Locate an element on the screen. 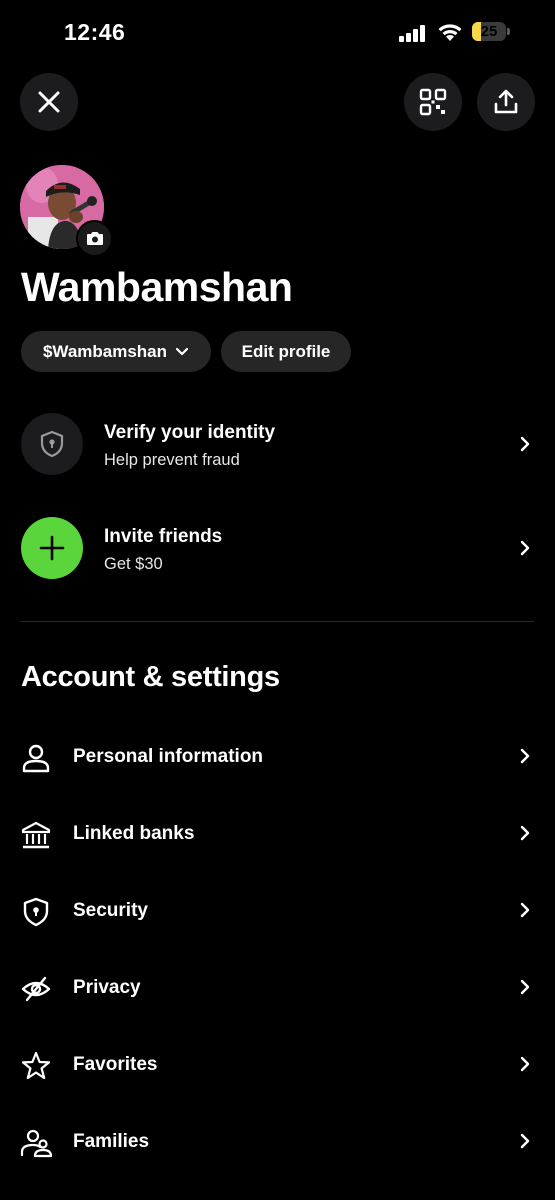 The height and width of the screenshot is (1200, 555). edit-profile-label: Edit profile is located at coordinates (286, 351).